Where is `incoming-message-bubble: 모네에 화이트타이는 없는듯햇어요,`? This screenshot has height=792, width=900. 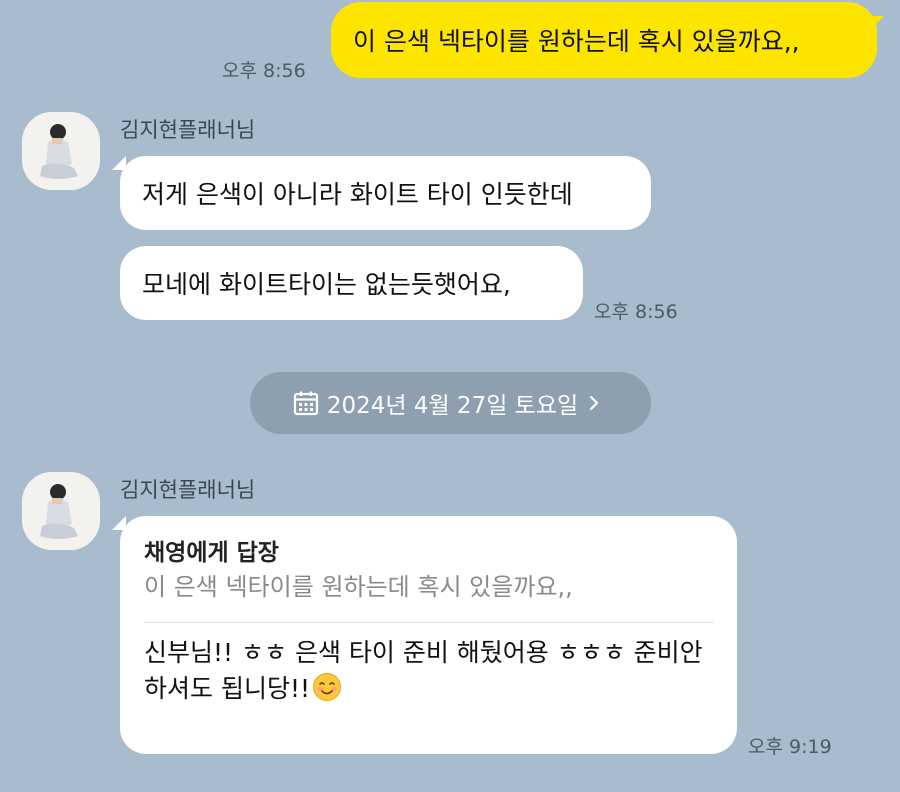 incoming-message-bubble: 모네에 화이트타이는 없는듯햇어요, is located at coordinates (351, 283).